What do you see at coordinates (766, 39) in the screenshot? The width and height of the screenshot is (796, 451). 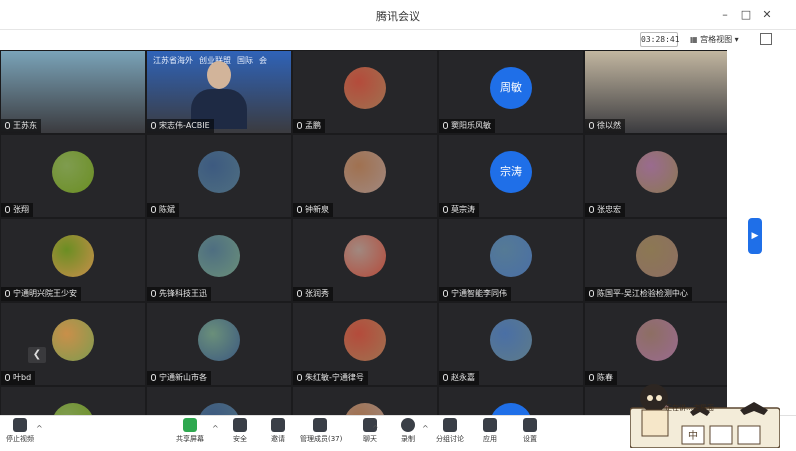 I see `fullscreen-icon` at bounding box center [766, 39].